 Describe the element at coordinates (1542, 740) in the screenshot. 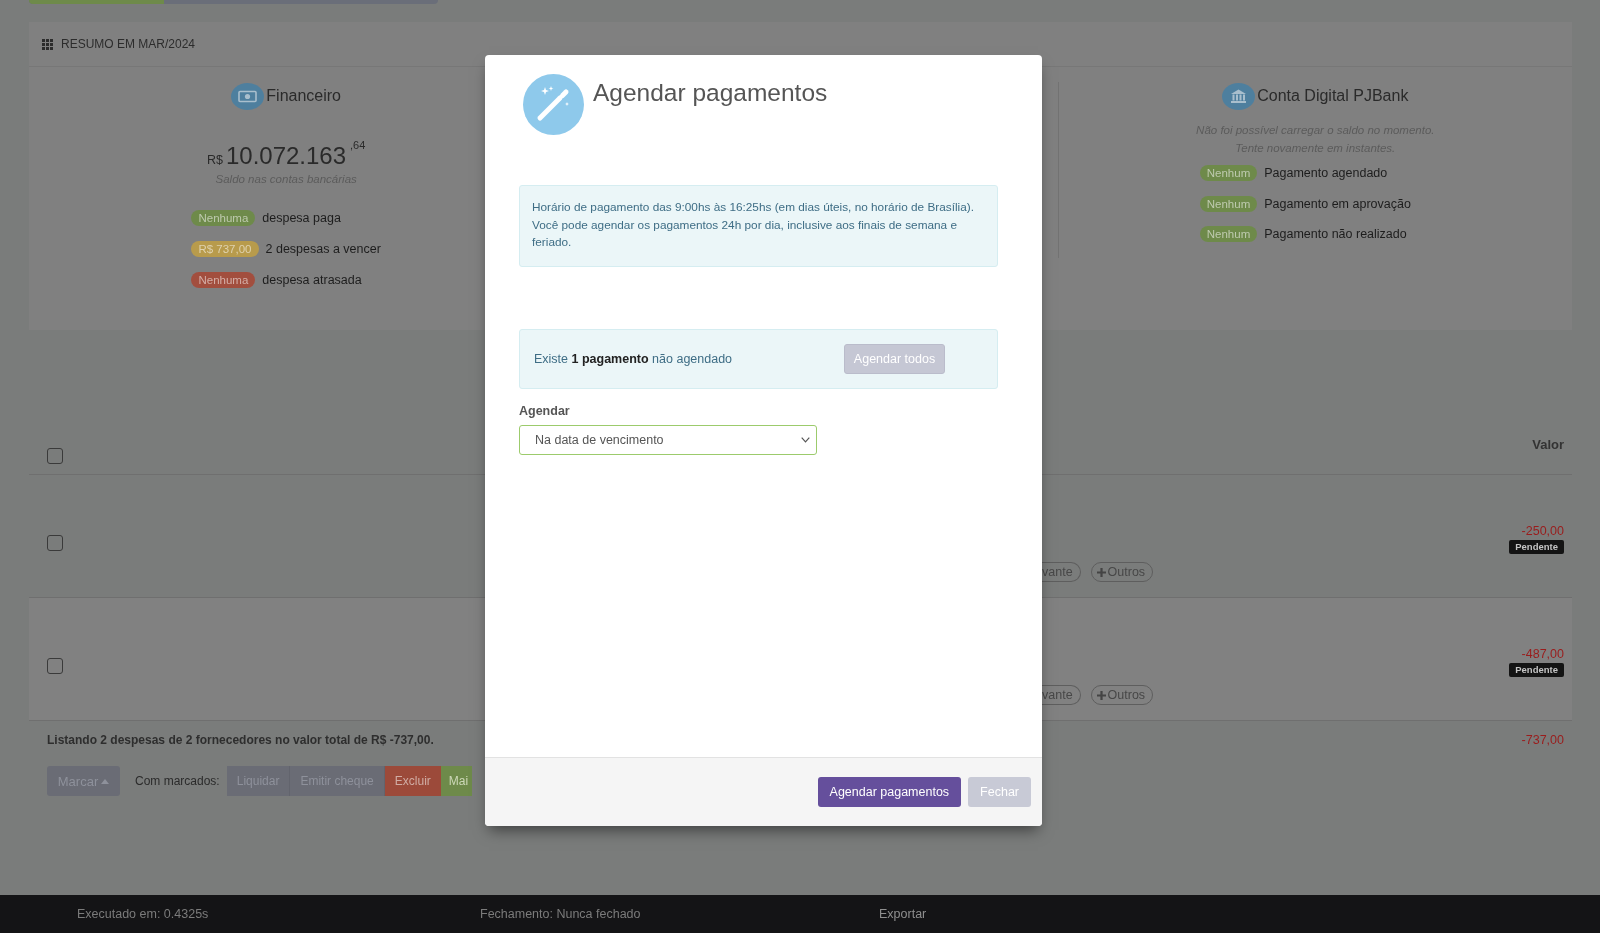

I see `total-value: -737,00` at that location.